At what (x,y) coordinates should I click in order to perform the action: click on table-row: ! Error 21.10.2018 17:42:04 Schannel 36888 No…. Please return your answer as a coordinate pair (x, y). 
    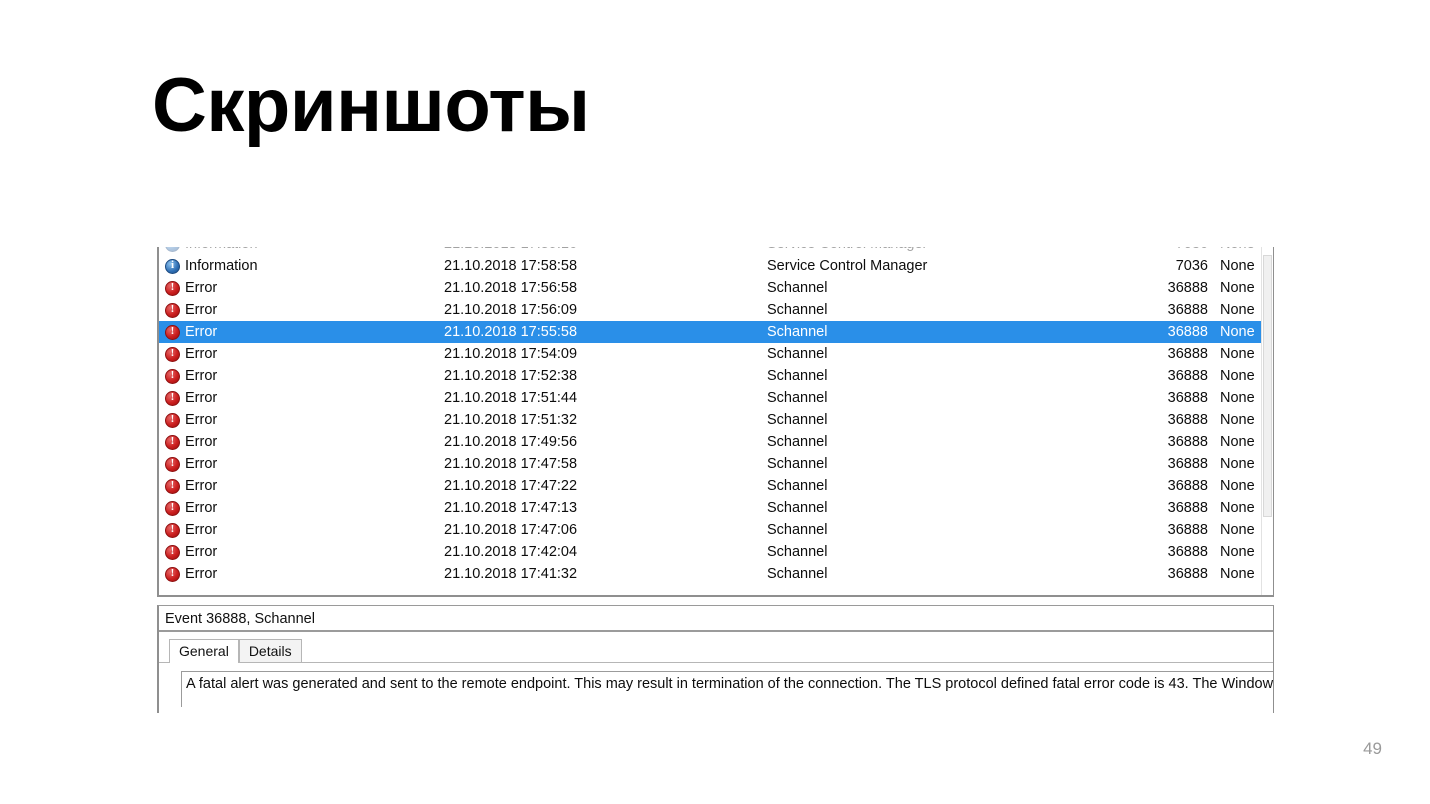
    Looking at the image, I should click on (710, 552).